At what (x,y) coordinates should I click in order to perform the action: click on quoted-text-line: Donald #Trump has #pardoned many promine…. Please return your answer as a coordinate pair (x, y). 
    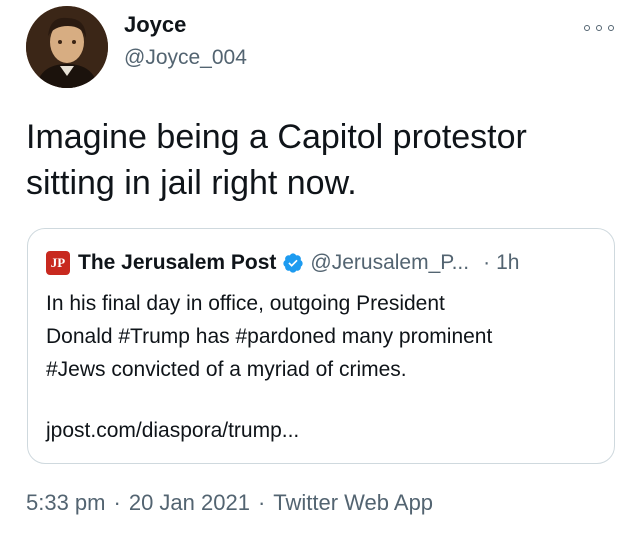
    Looking at the image, I should click on (269, 336).